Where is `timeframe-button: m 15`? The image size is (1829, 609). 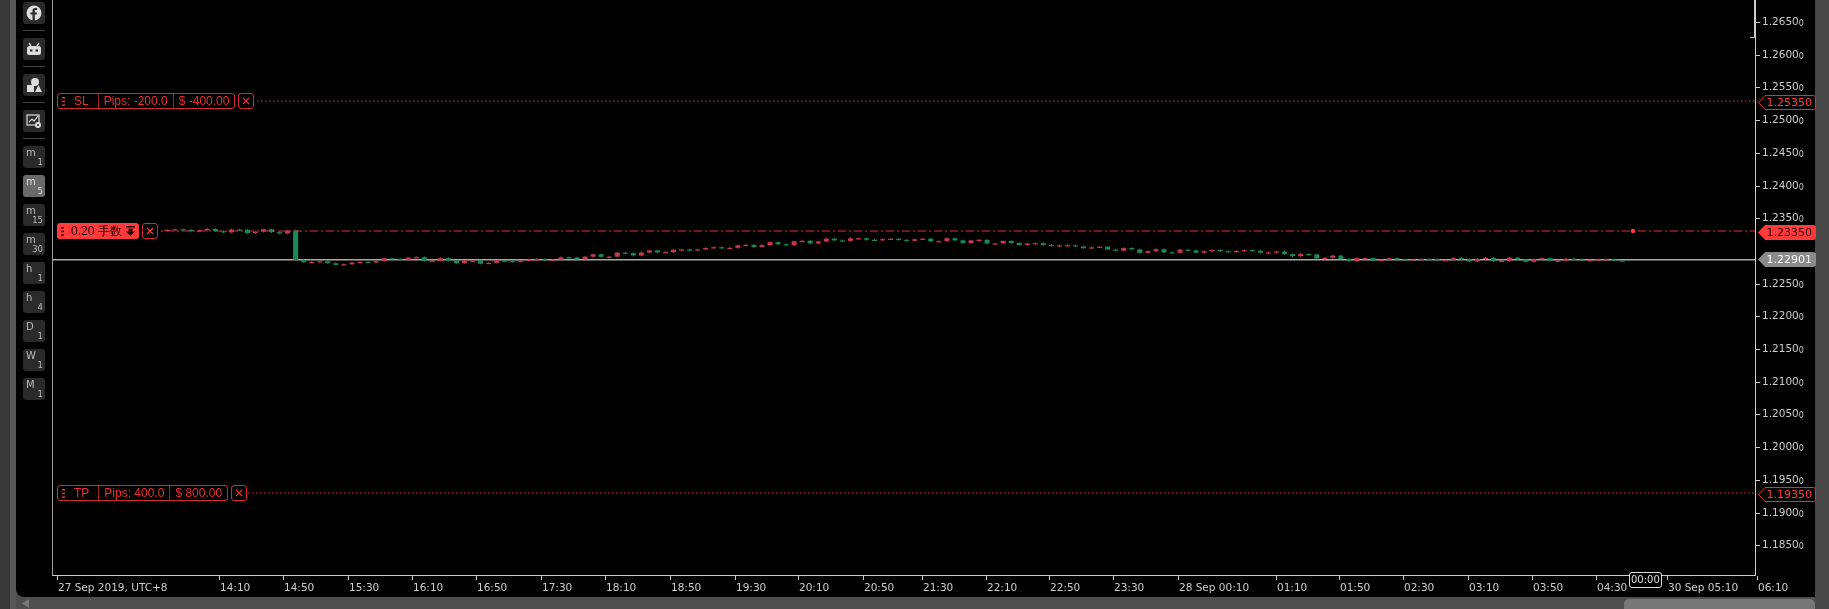 timeframe-button: m 15 is located at coordinates (34, 215).